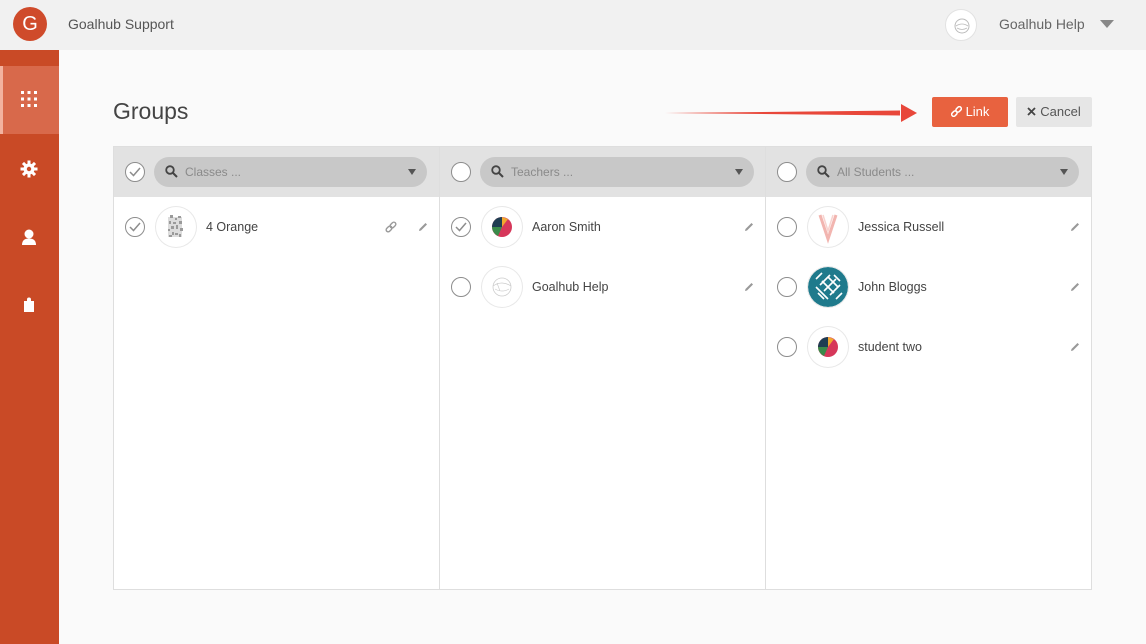 The height and width of the screenshot is (644, 1146). Describe the element at coordinates (1060, 111) in the screenshot. I see `cancel-button-label: Cancel` at that location.